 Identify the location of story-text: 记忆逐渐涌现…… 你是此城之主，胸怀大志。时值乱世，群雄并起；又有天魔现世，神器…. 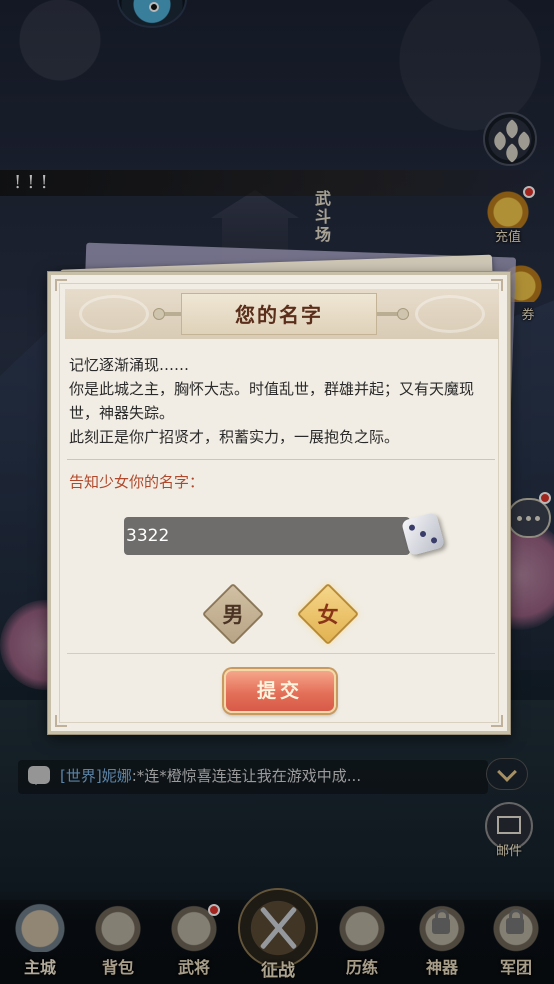
(284, 401).